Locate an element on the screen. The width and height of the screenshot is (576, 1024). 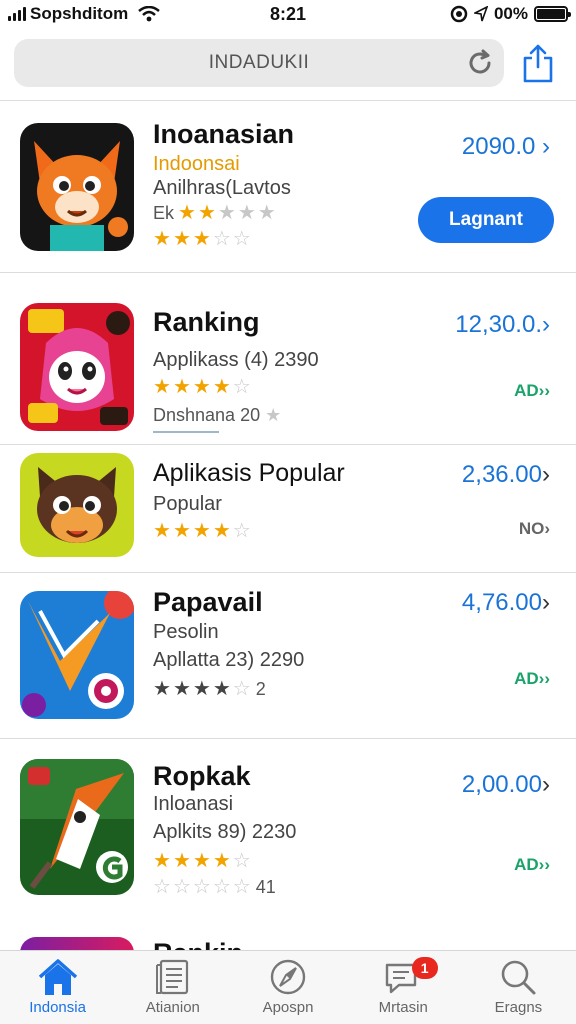
address-bar: INDADUKII is located at coordinates (259, 63).